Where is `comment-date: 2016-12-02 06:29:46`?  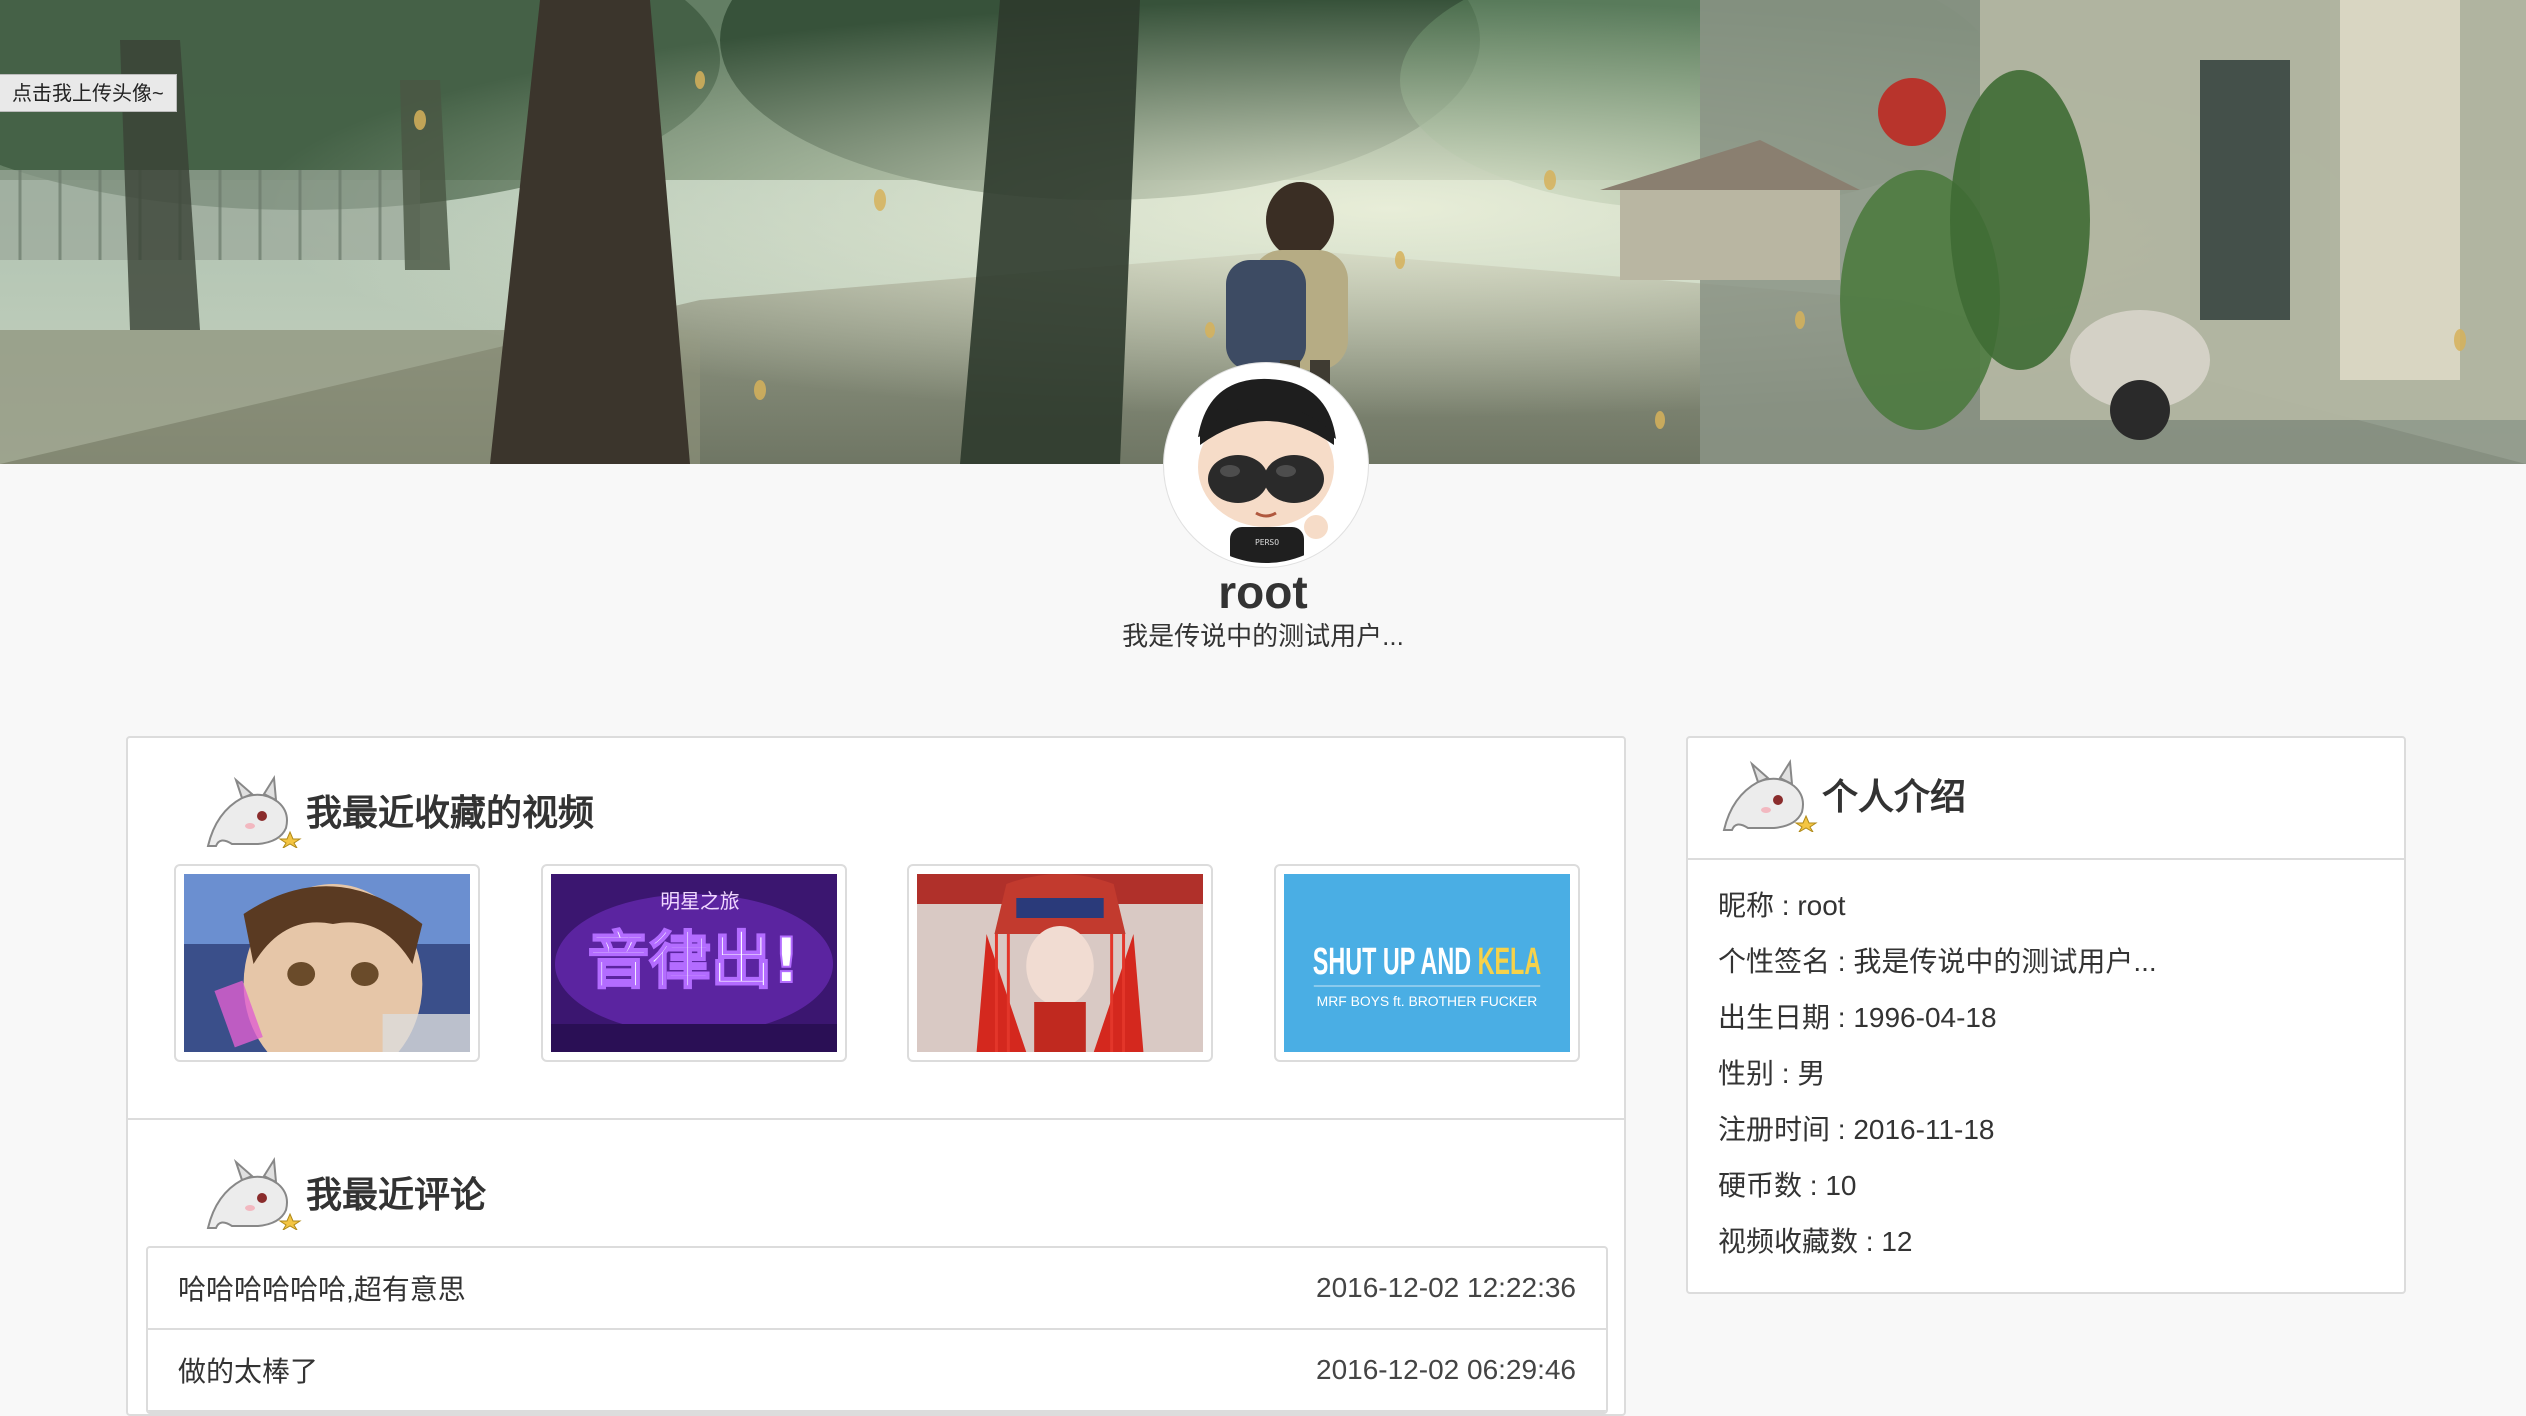 comment-date: 2016-12-02 06:29:46 is located at coordinates (1446, 1369).